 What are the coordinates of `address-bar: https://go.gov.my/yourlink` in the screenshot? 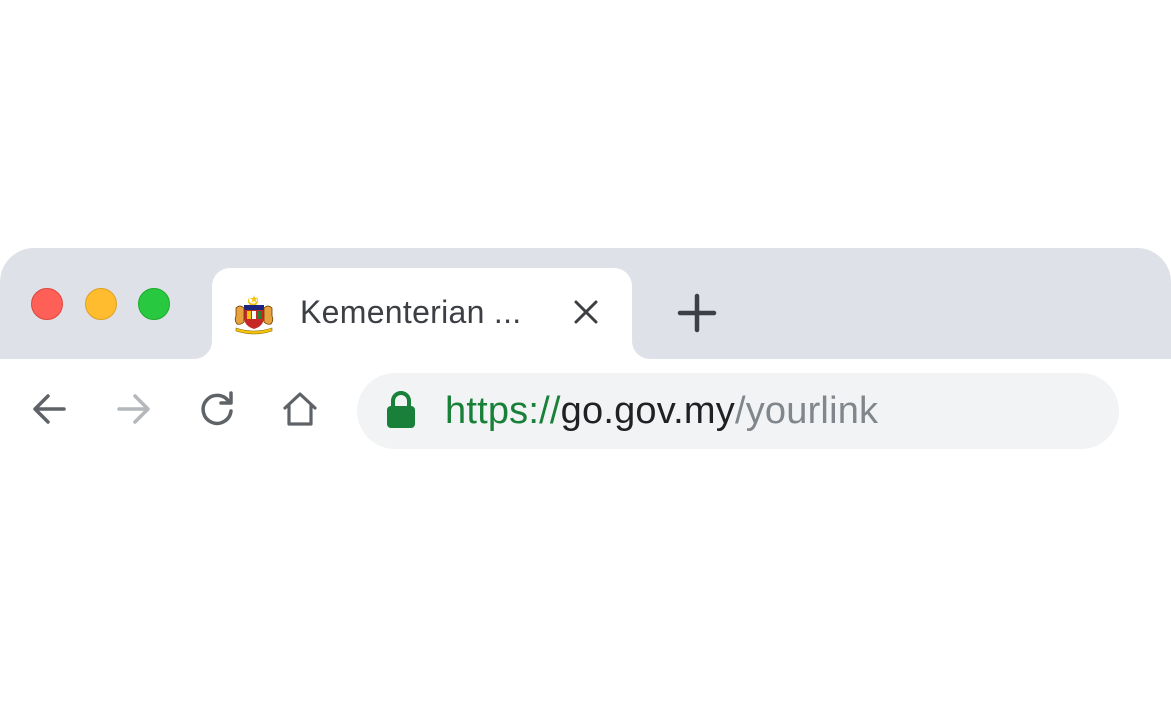 It's located at (738, 411).